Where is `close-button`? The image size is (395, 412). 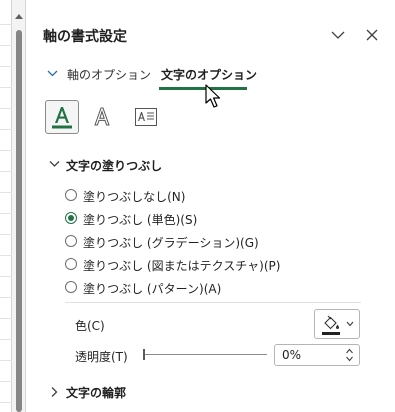 close-button is located at coordinates (372, 35).